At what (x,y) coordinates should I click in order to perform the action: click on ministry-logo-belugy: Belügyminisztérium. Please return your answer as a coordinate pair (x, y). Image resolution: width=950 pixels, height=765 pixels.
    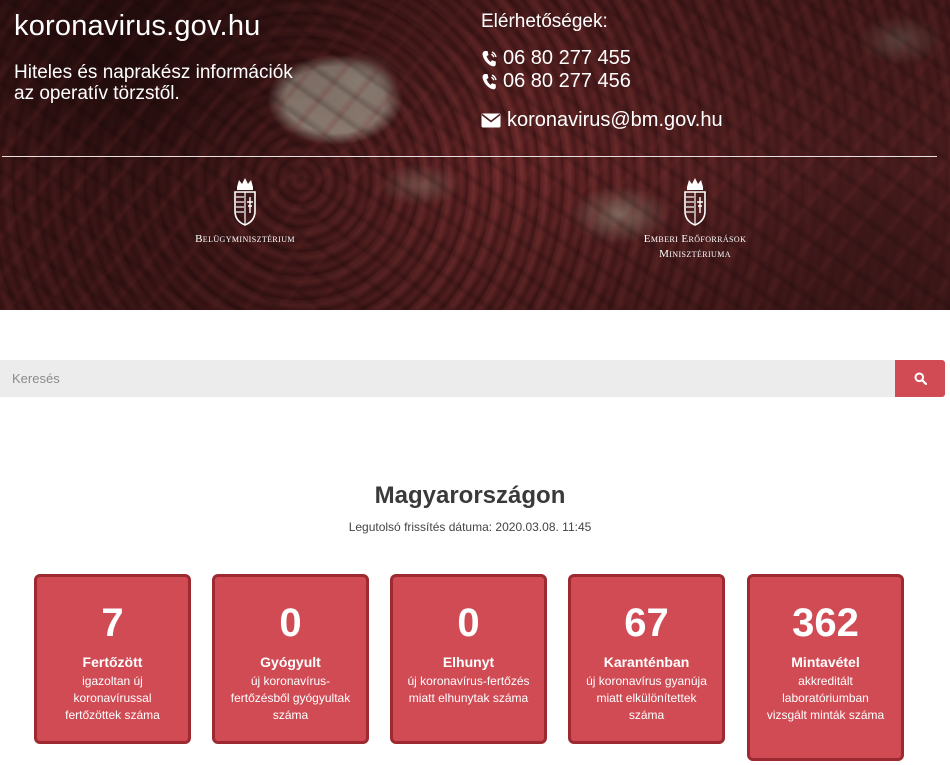
    Looking at the image, I should click on (245, 210).